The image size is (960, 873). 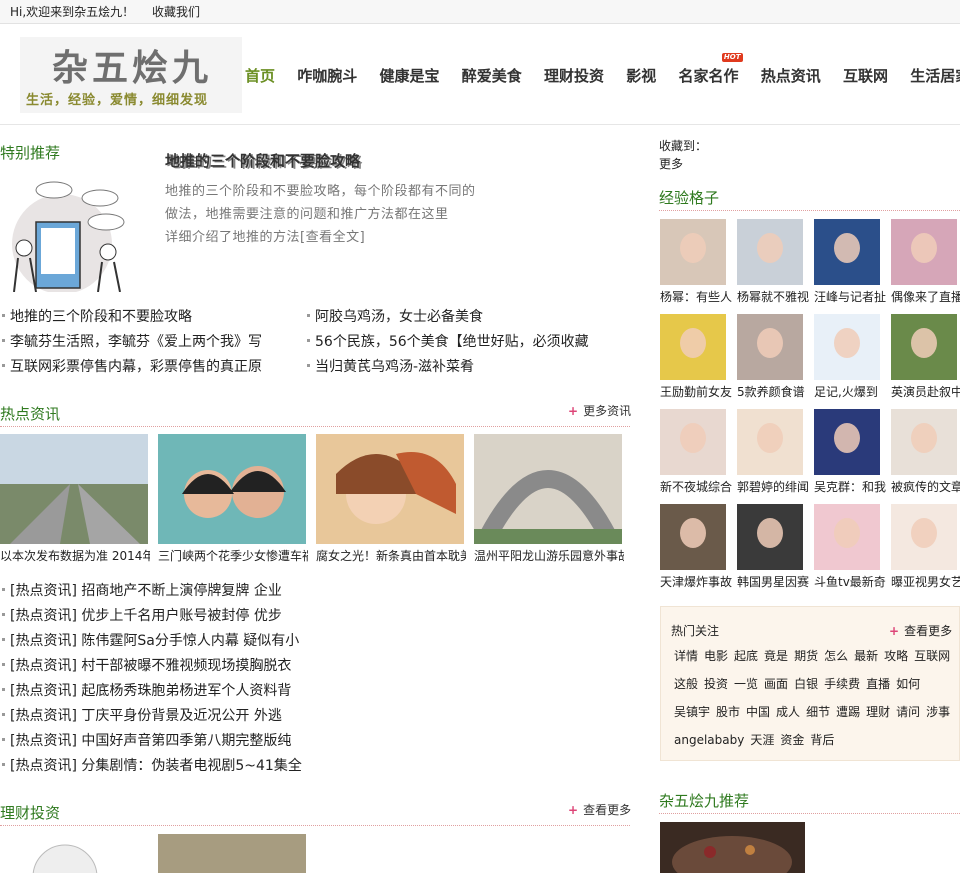 I want to click on tag-link: 画面, so click(x=776, y=684).